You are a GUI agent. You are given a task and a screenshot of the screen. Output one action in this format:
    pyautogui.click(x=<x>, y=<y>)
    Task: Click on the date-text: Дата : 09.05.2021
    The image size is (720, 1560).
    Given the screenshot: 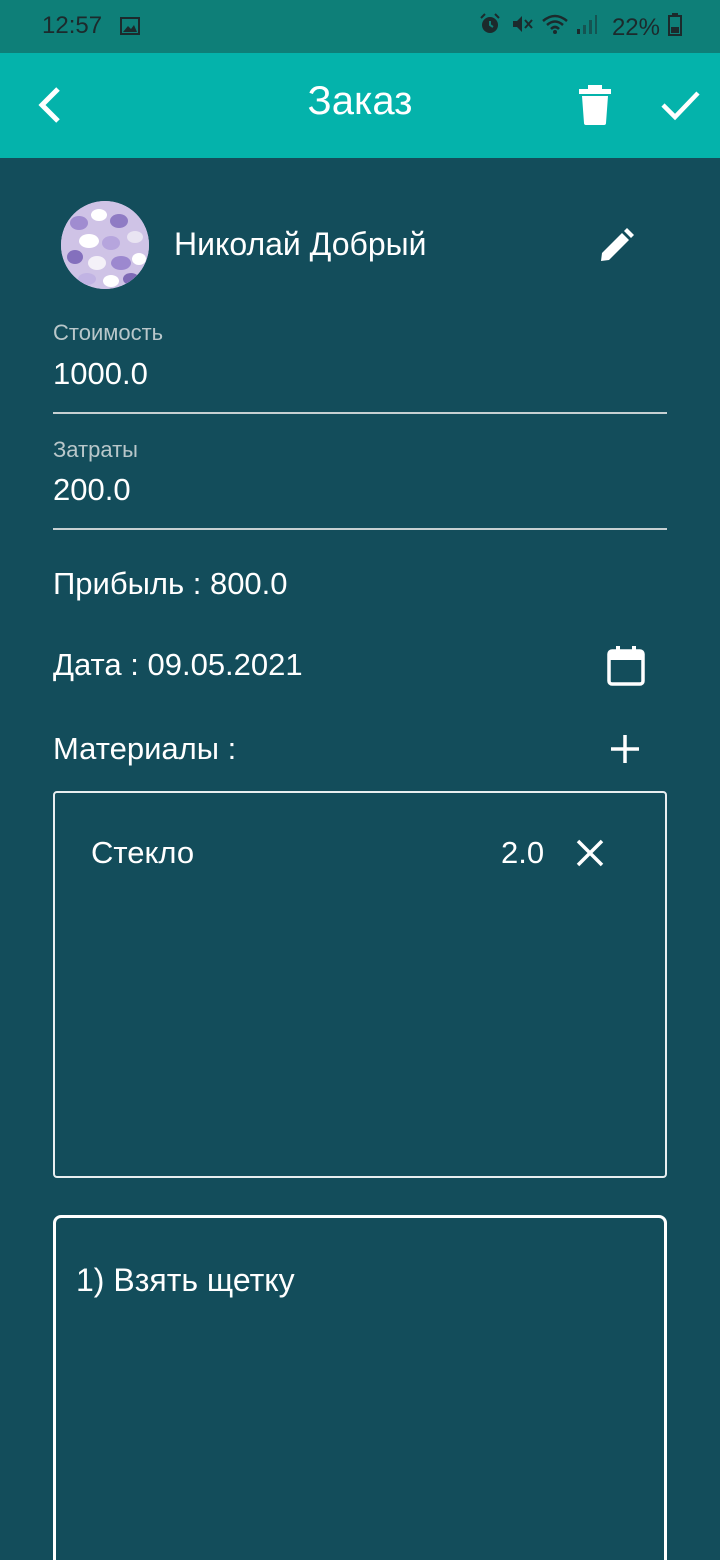 What is the action you would take?
    pyautogui.click(x=178, y=664)
    